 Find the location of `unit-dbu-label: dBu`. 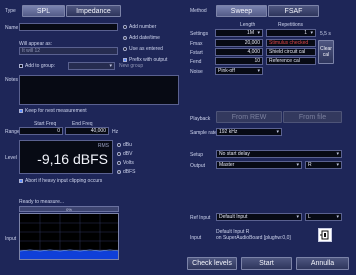

unit-dbu-label: dBu is located at coordinates (127, 145).